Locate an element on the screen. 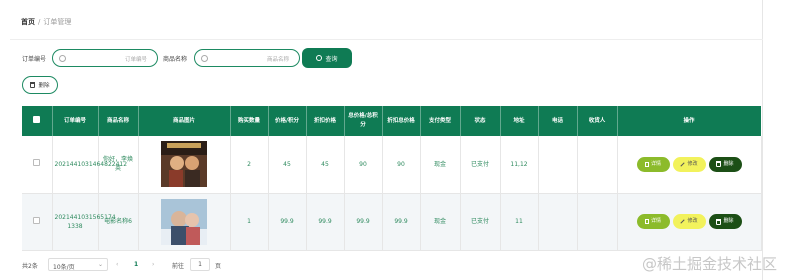 This screenshot has height=280, width=785. header-actions: 操作 is located at coordinates (689, 121).